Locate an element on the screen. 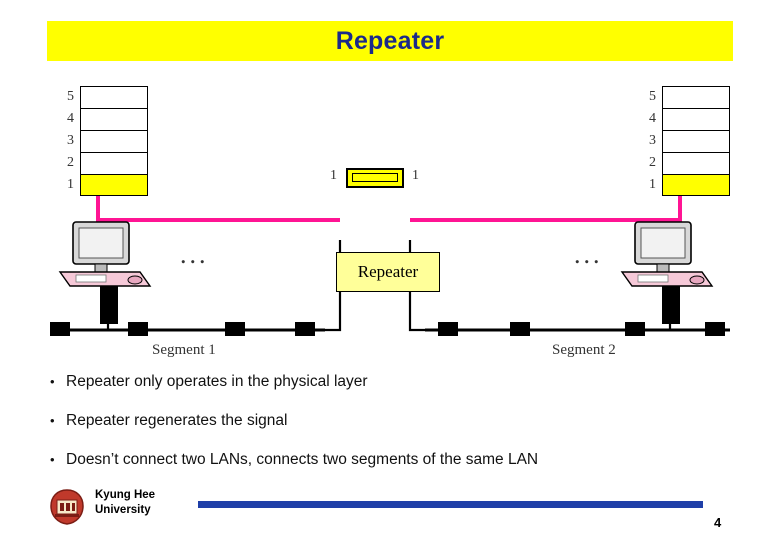  right-protocol-stack is located at coordinates (696, 141).